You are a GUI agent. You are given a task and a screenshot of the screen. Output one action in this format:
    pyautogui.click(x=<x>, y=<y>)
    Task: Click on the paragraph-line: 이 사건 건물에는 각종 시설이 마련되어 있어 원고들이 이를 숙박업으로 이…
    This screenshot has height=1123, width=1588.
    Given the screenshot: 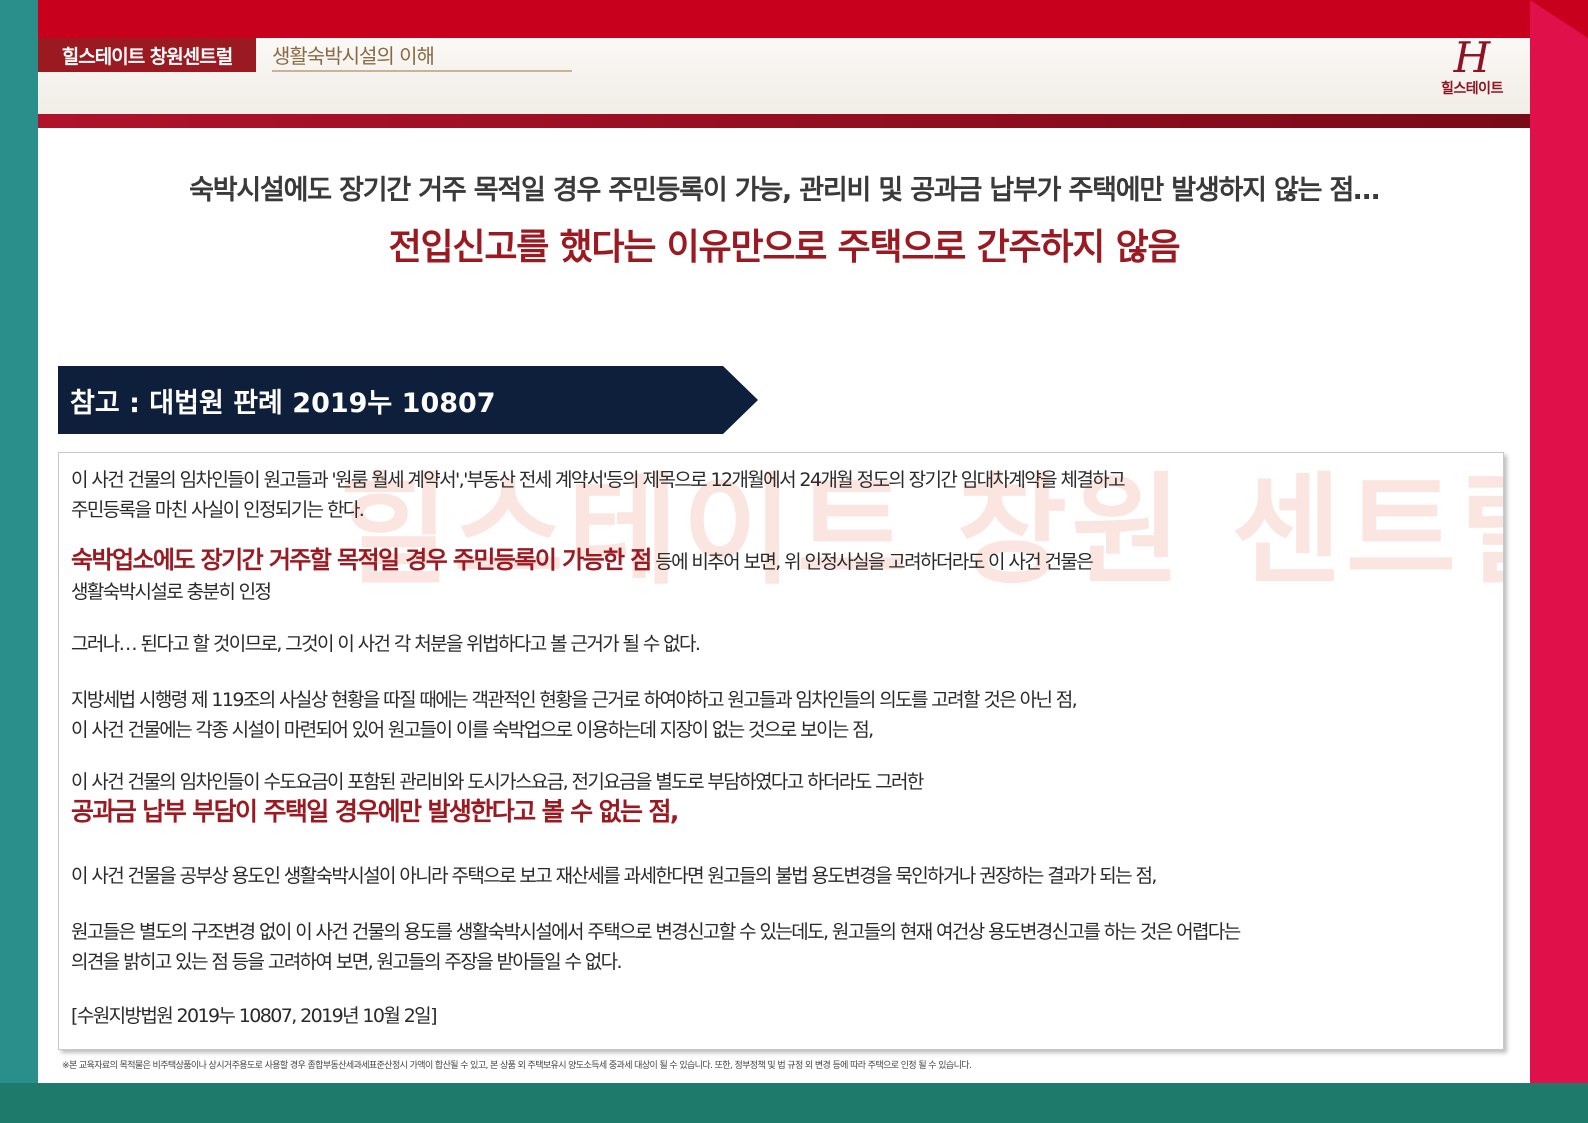 What is the action you would take?
    pyautogui.click(x=472, y=730)
    